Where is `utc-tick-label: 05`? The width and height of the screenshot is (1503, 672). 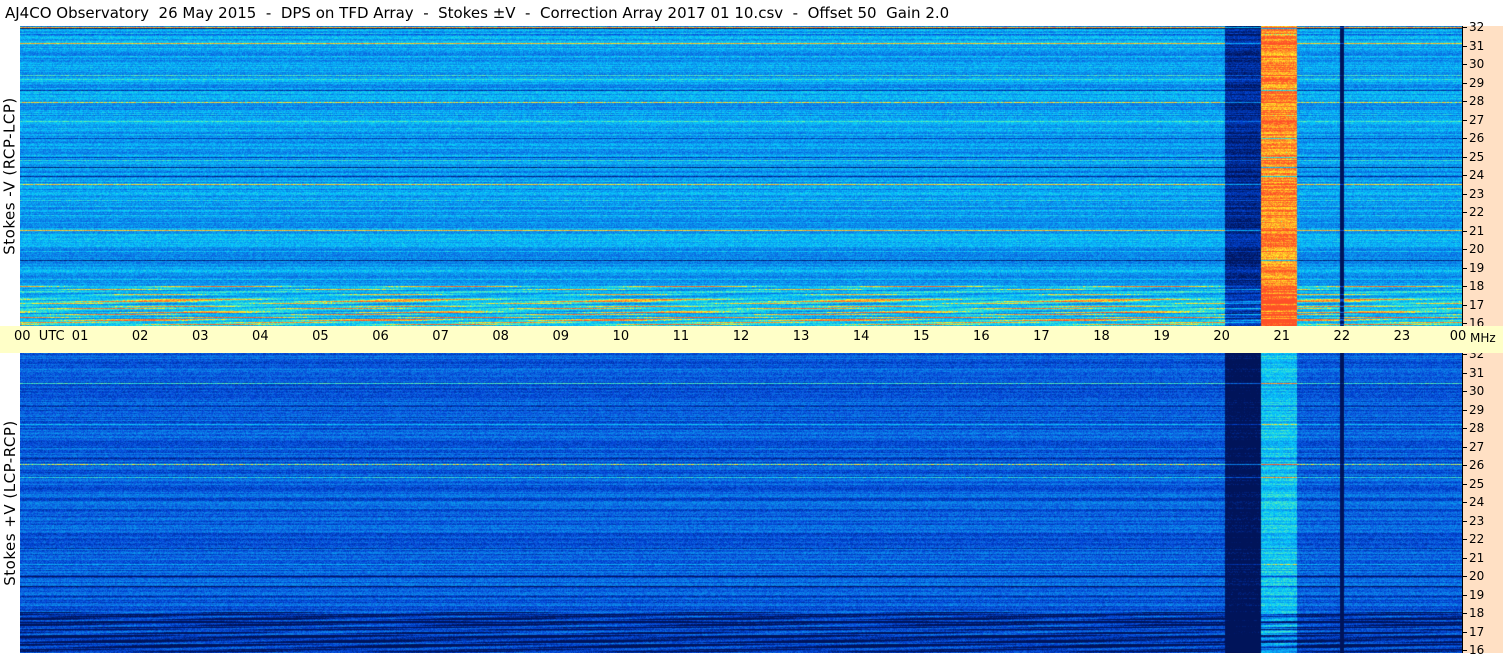
utc-tick-label: 05 is located at coordinates (320, 336).